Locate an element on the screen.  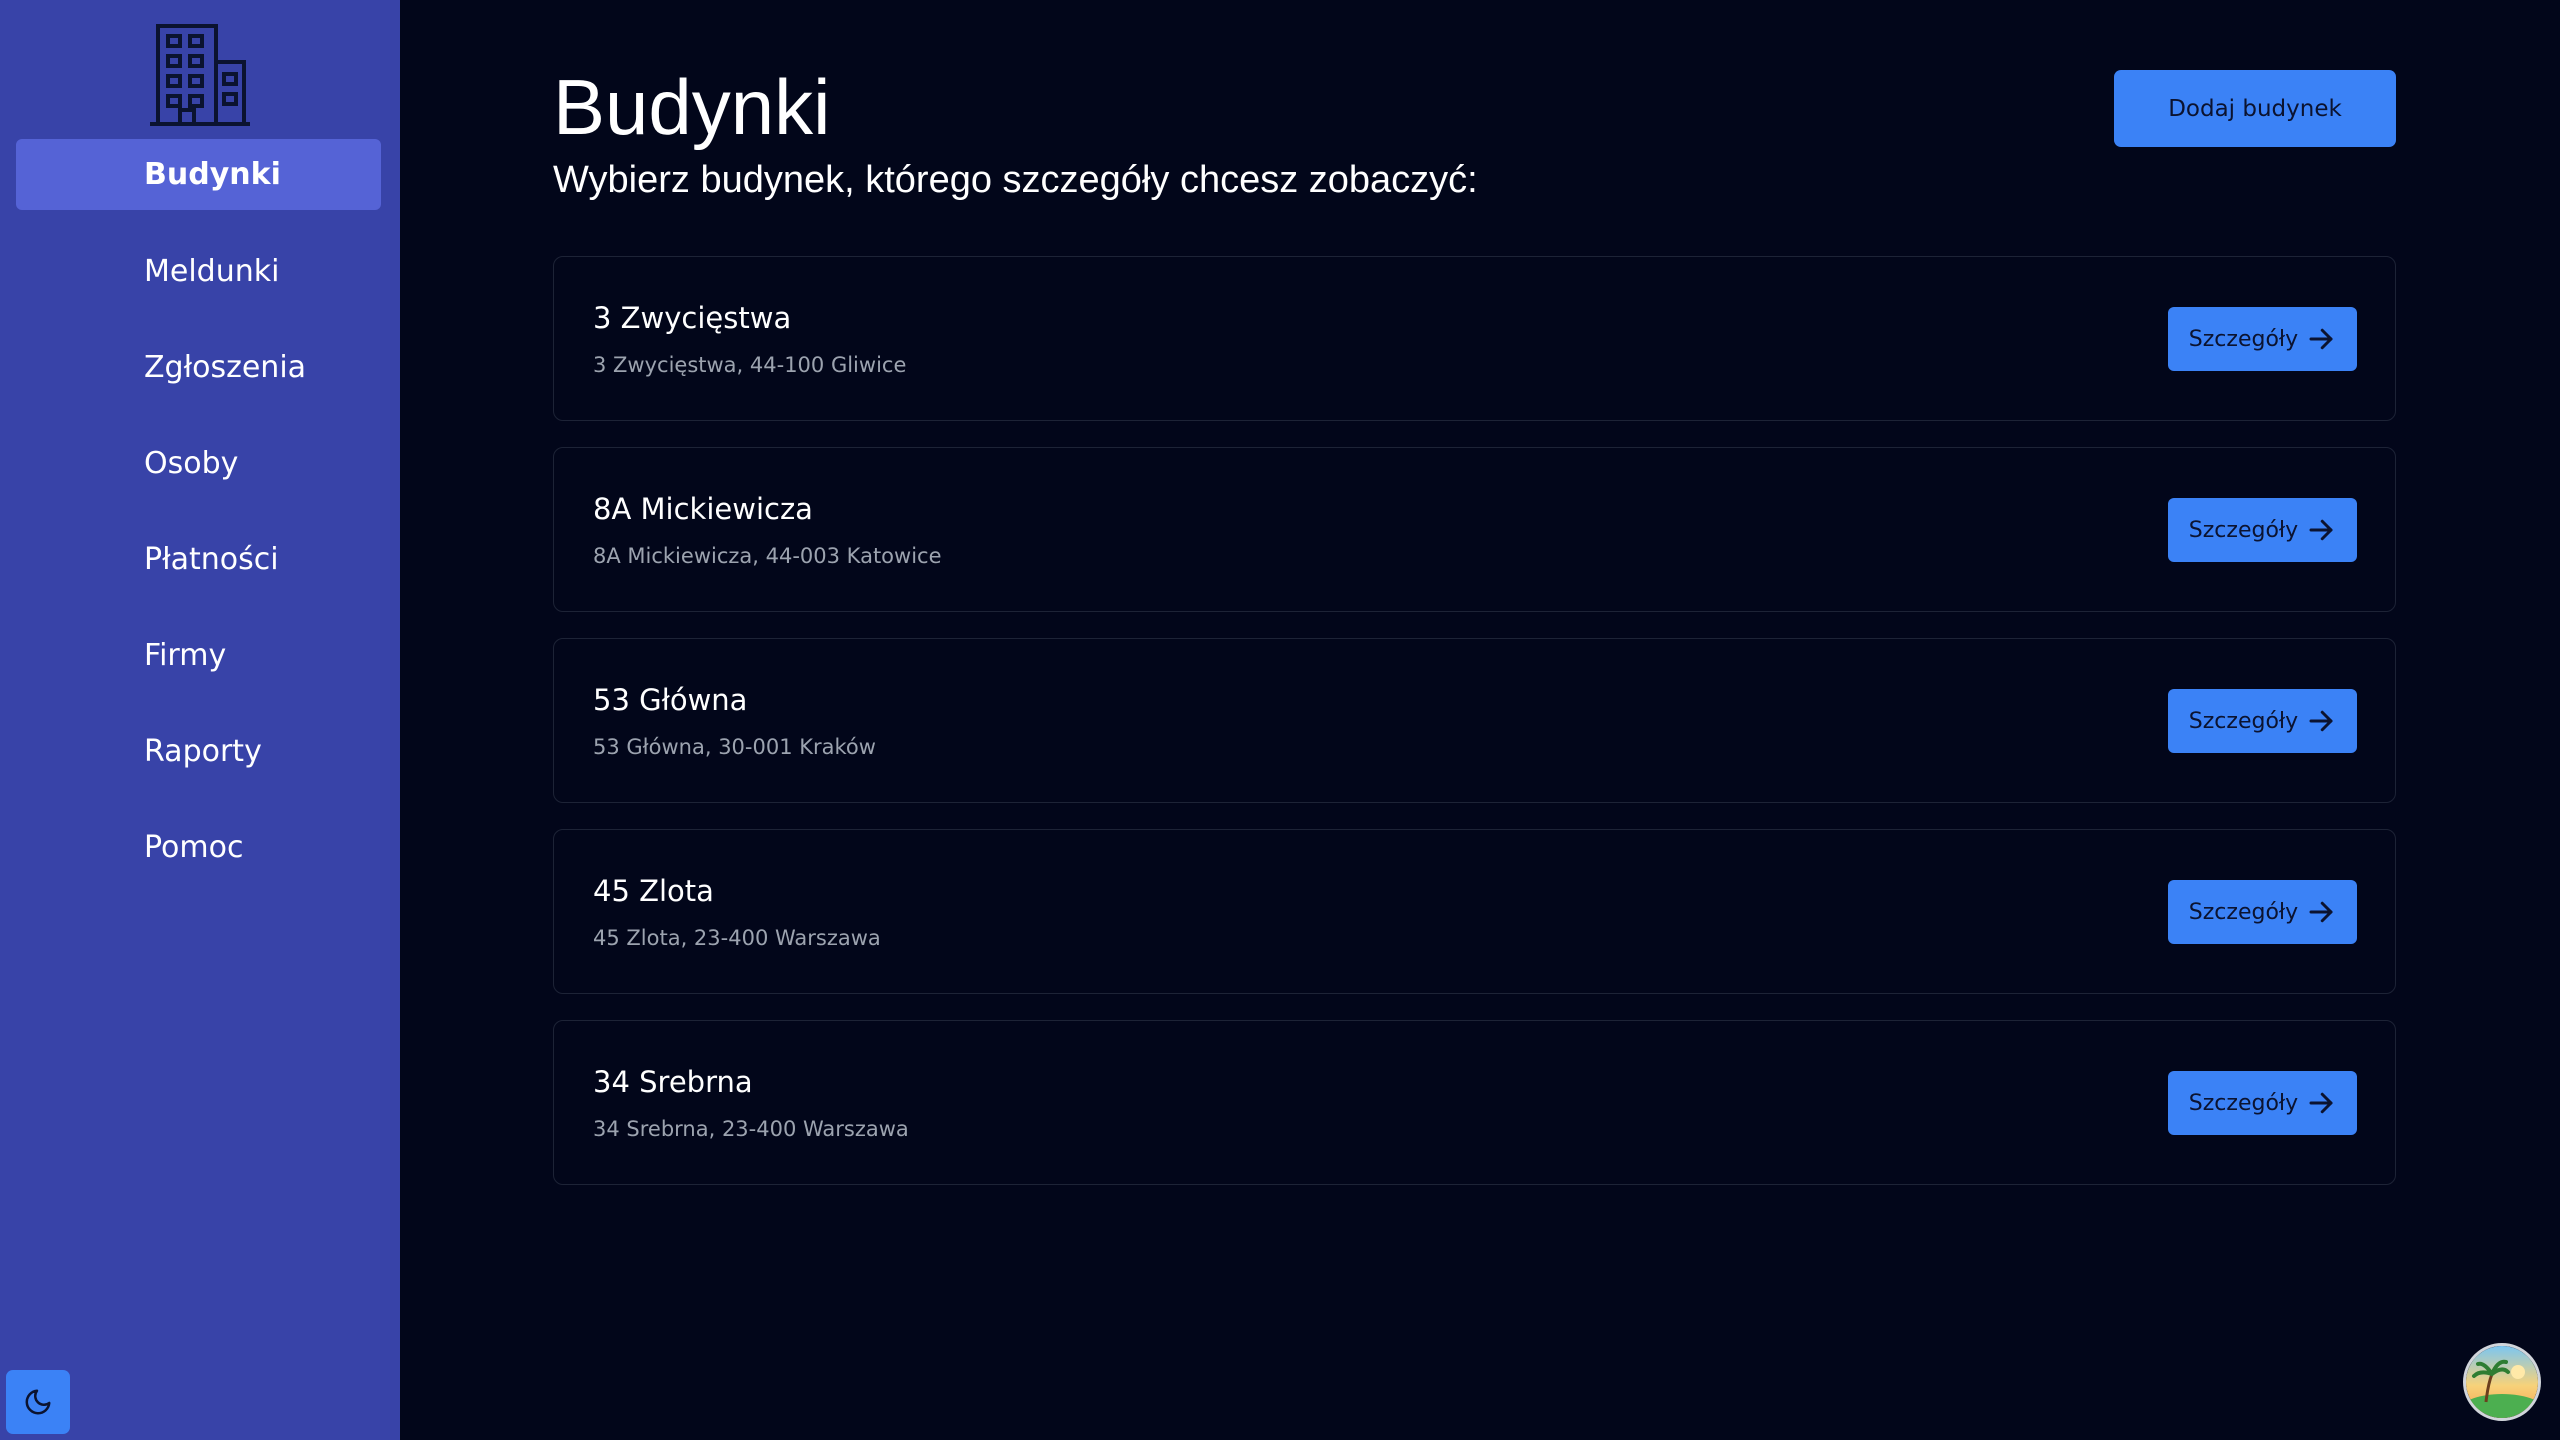
building-address: 45 Zlota, 23-400 Warszawa is located at coordinates (737, 938).